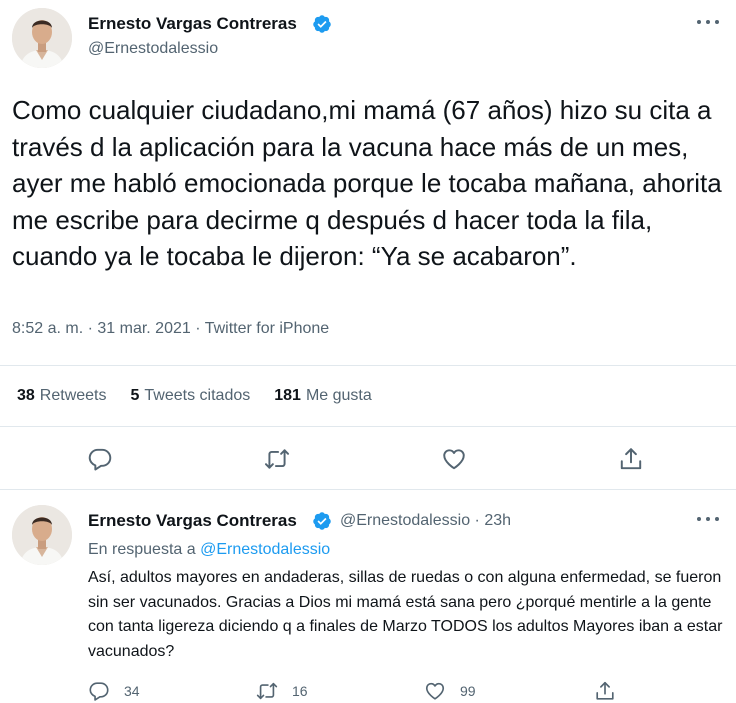 Image resolution: width=736 pixels, height=703 pixels. Describe the element at coordinates (405, 520) in the screenshot. I see `reply-author-handle: @Ernestodalessio` at that location.